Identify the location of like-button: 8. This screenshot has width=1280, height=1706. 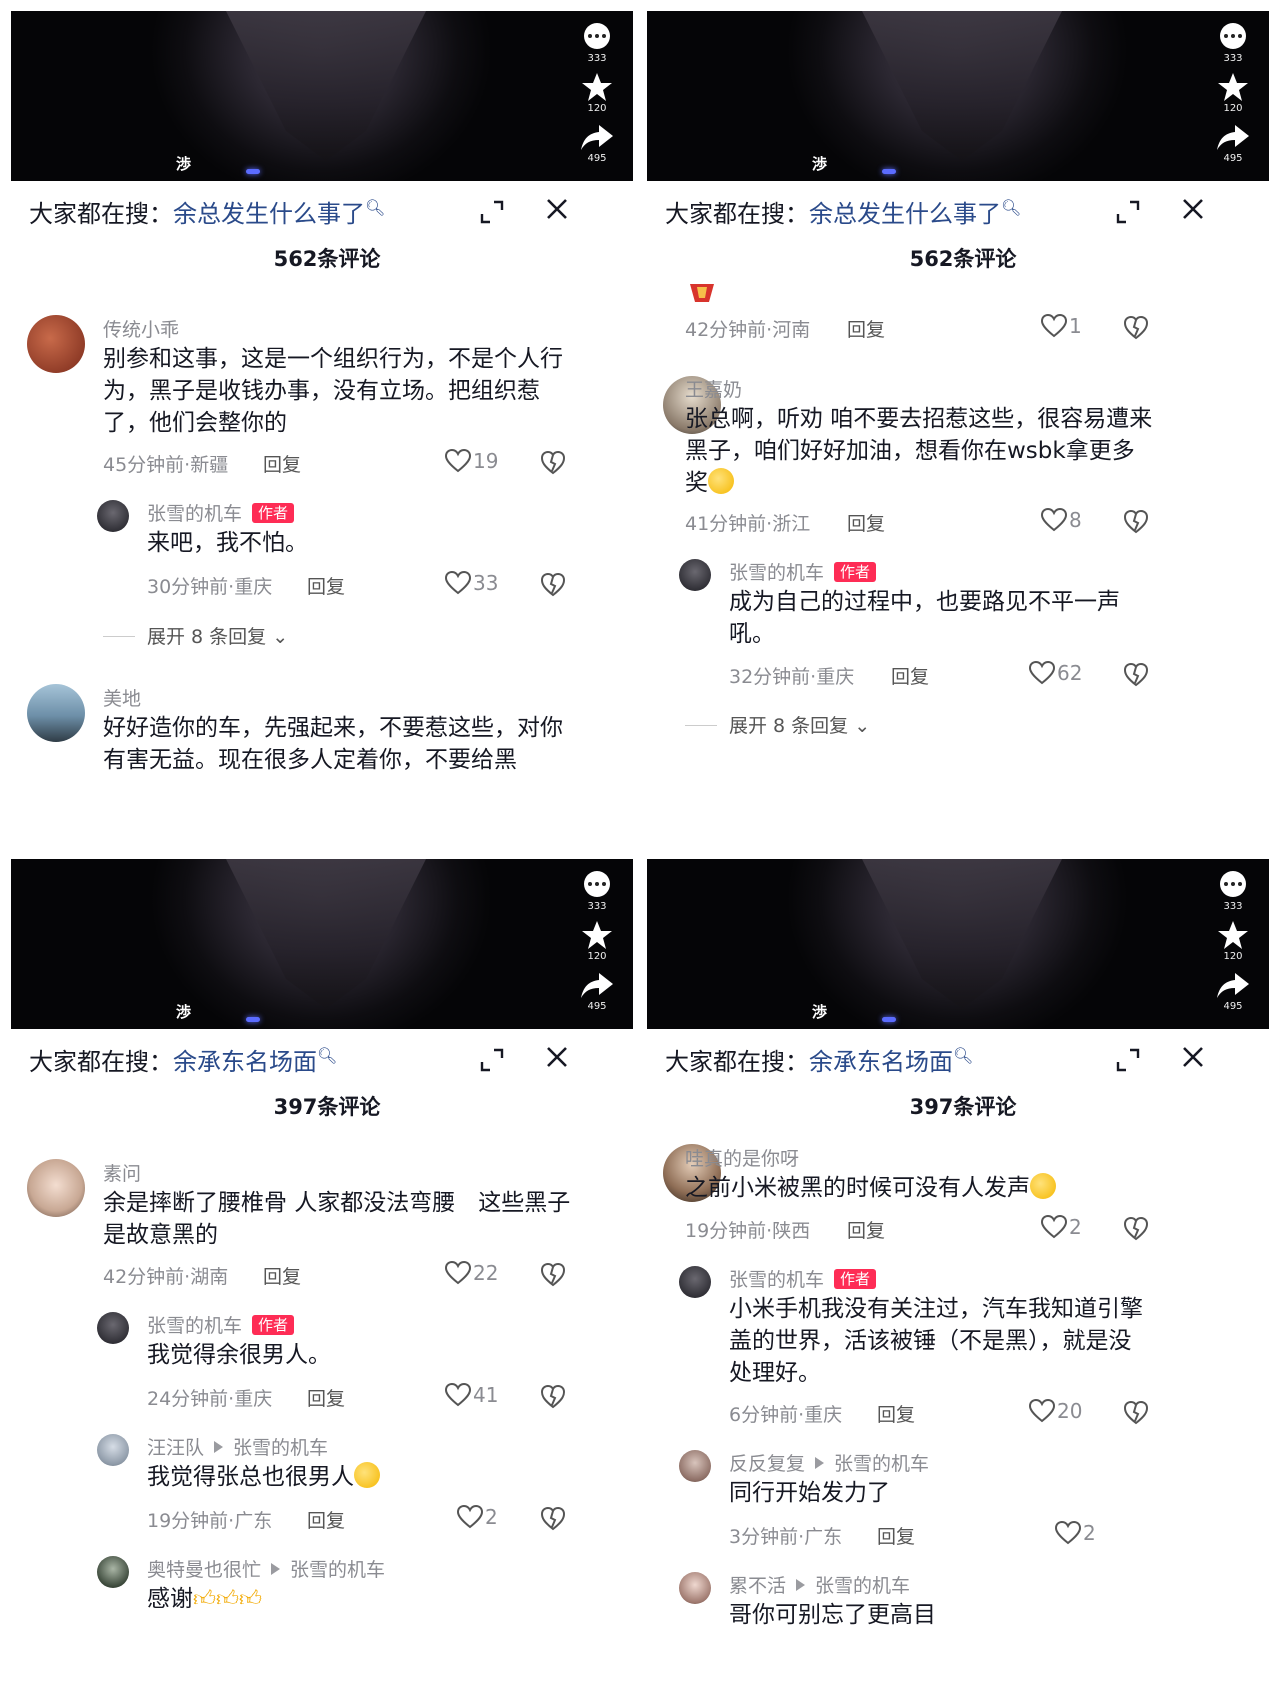
(1061, 519).